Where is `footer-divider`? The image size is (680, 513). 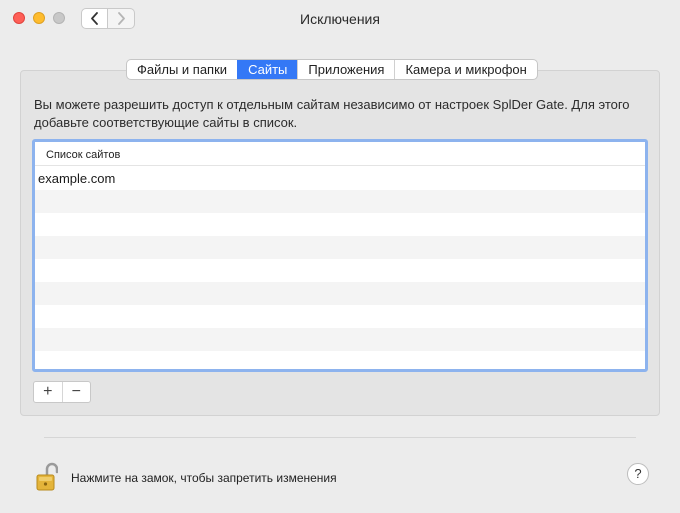
footer-divider is located at coordinates (340, 437).